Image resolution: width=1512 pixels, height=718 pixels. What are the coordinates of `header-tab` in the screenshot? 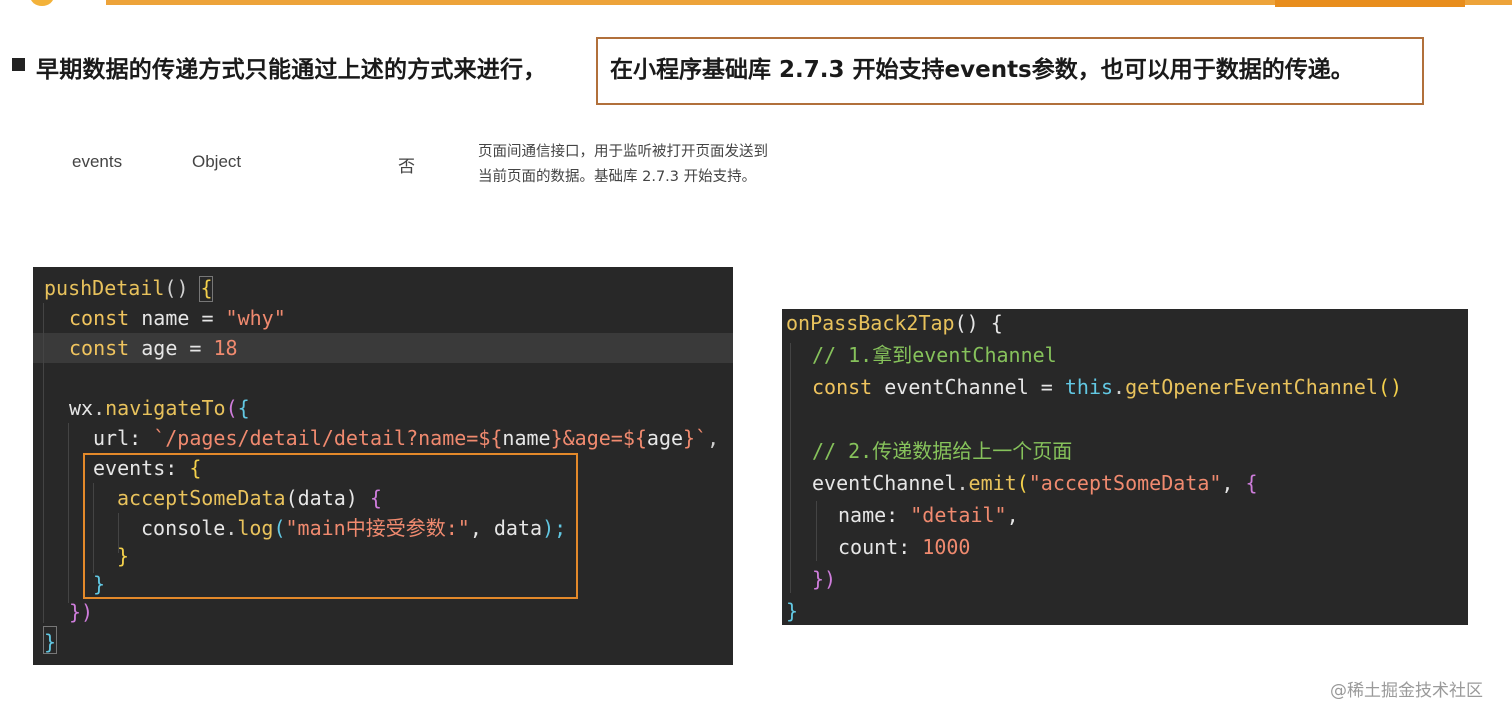 It's located at (1370, 3).